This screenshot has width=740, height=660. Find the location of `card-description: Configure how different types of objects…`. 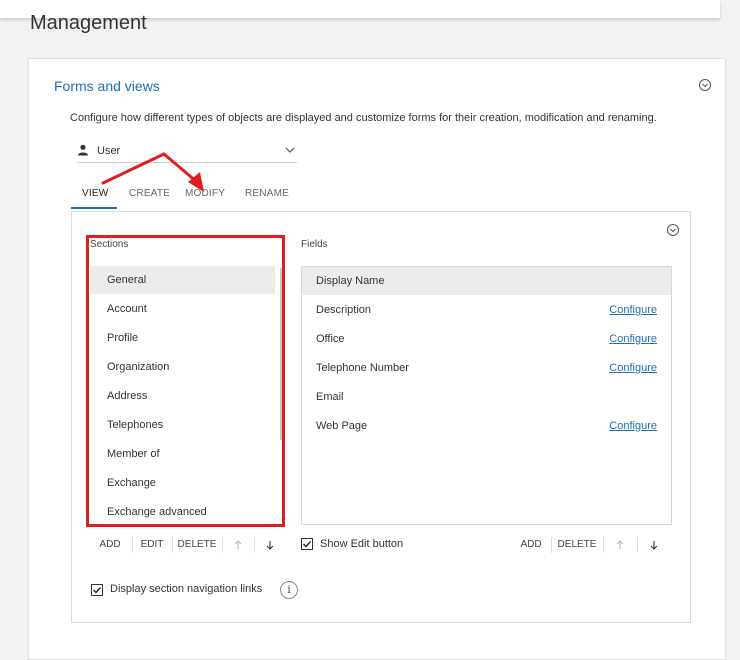

card-description: Configure how different types of objects… is located at coordinates (363, 118).